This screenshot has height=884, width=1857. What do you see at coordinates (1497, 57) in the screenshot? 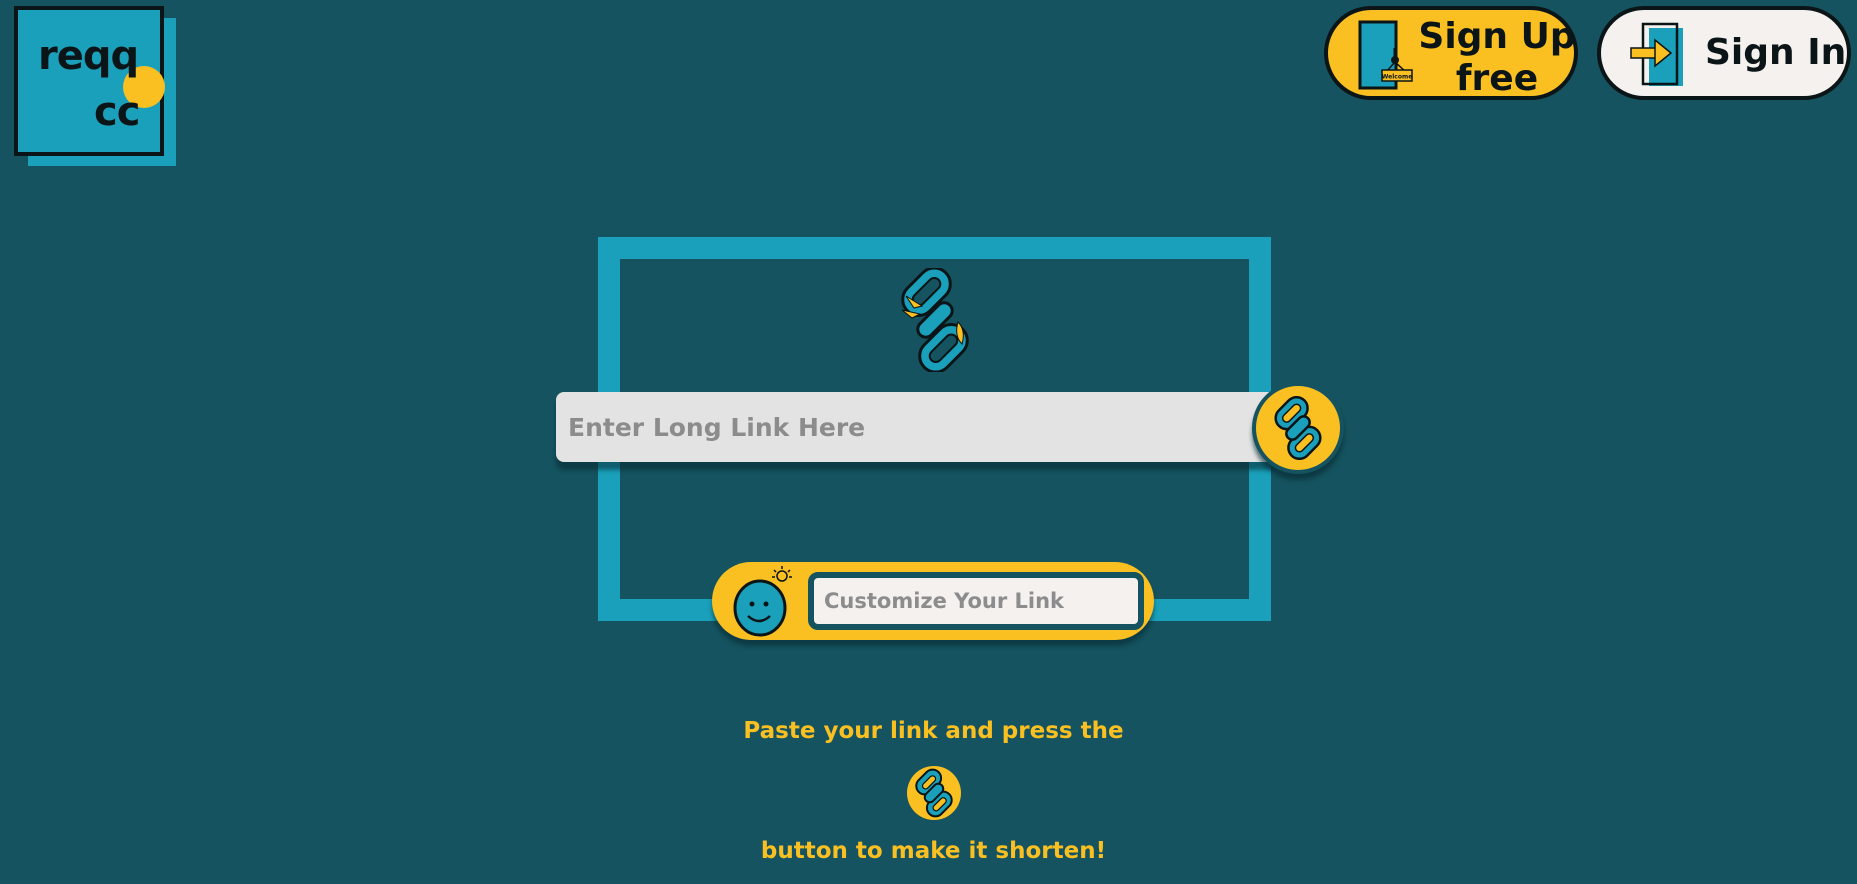
I see `signup-label: Sign Up free` at bounding box center [1497, 57].